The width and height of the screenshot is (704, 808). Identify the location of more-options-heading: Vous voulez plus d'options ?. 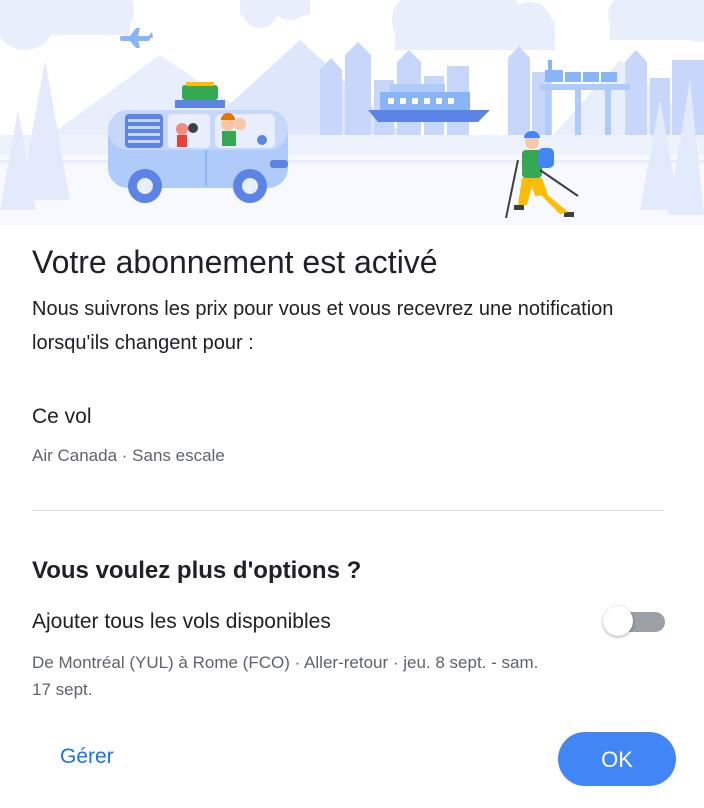
(197, 570).